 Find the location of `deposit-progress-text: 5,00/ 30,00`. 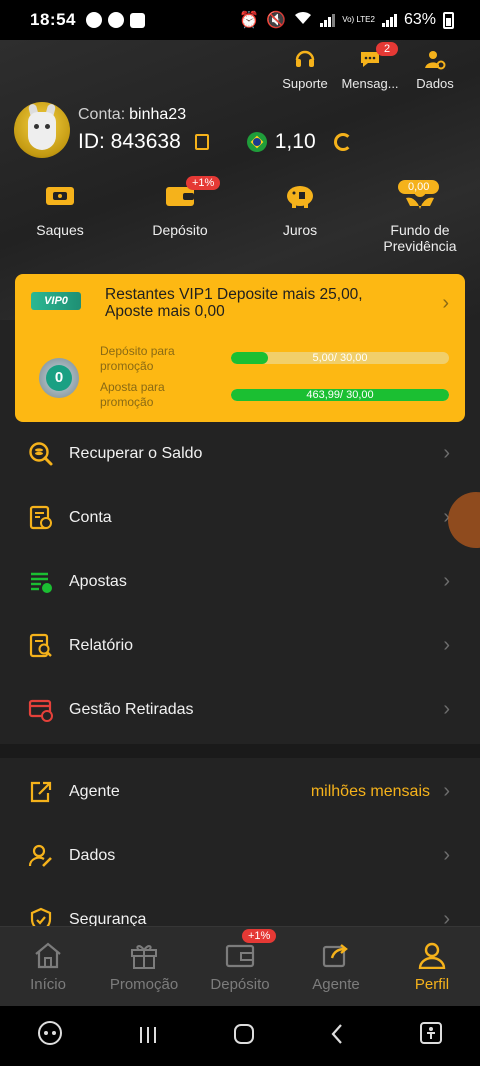

deposit-progress-text: 5,00/ 30,00 is located at coordinates (340, 358).